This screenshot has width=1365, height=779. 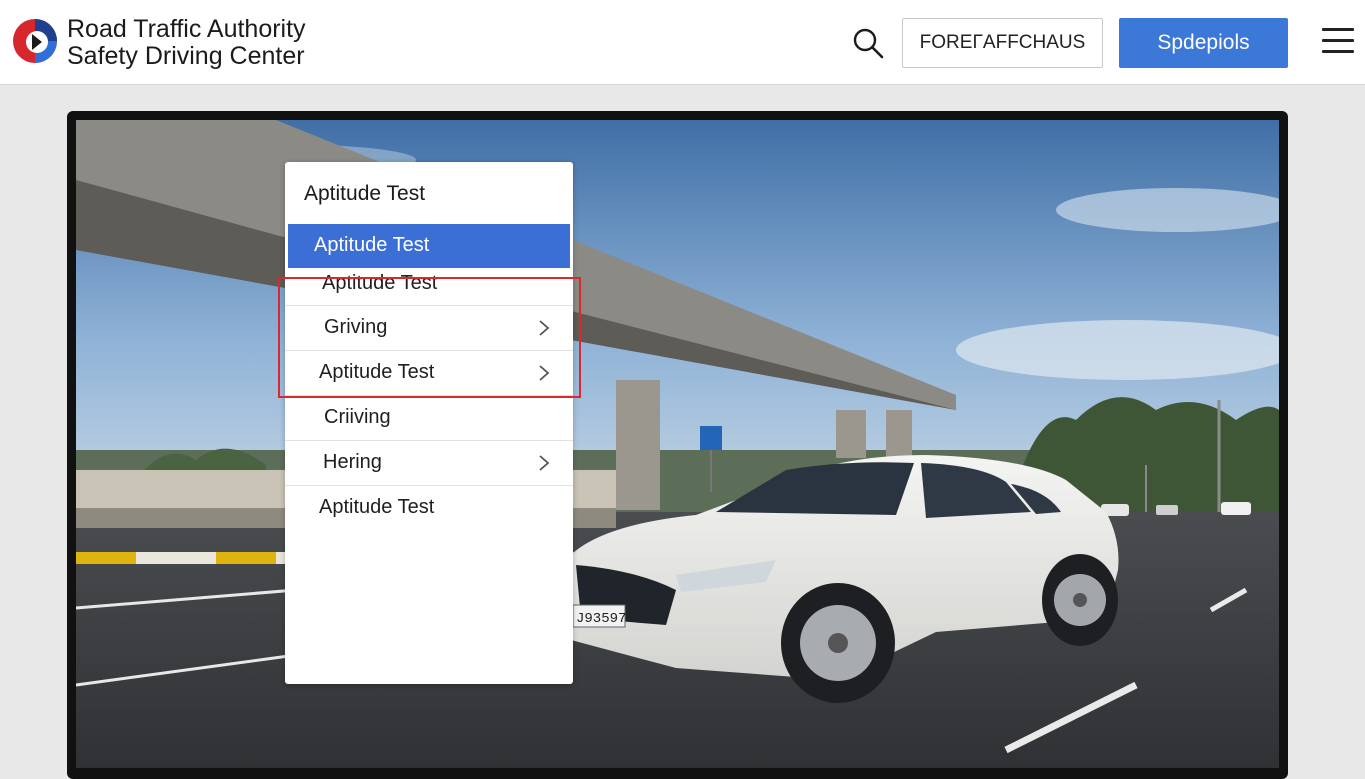 I want to click on menu-item-aptitude-test-last: Aptitude Test, so click(x=429, y=507).